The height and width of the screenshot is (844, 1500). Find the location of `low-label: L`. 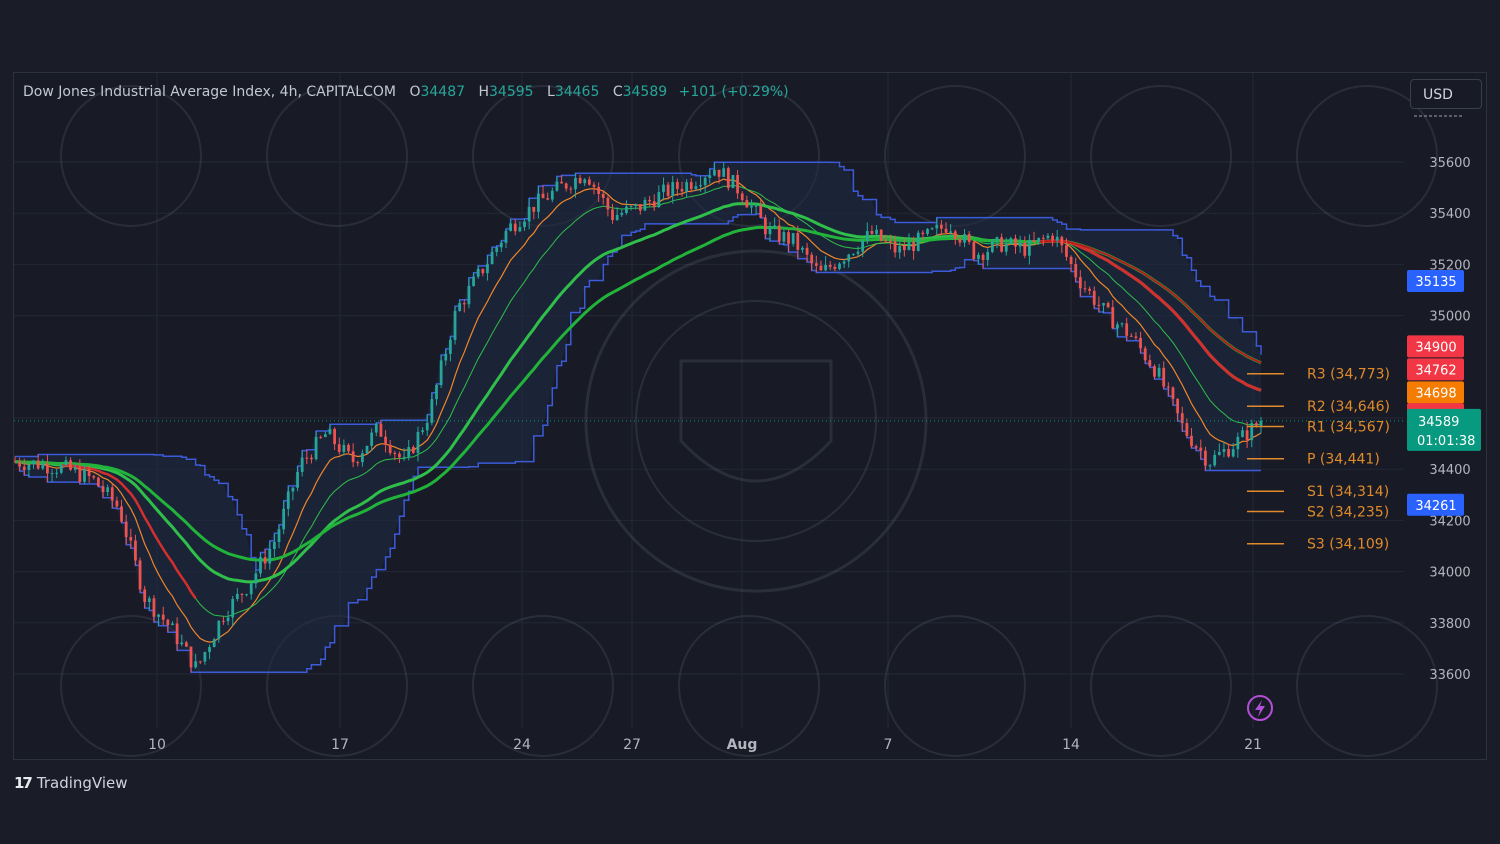

low-label: L is located at coordinates (551, 92).